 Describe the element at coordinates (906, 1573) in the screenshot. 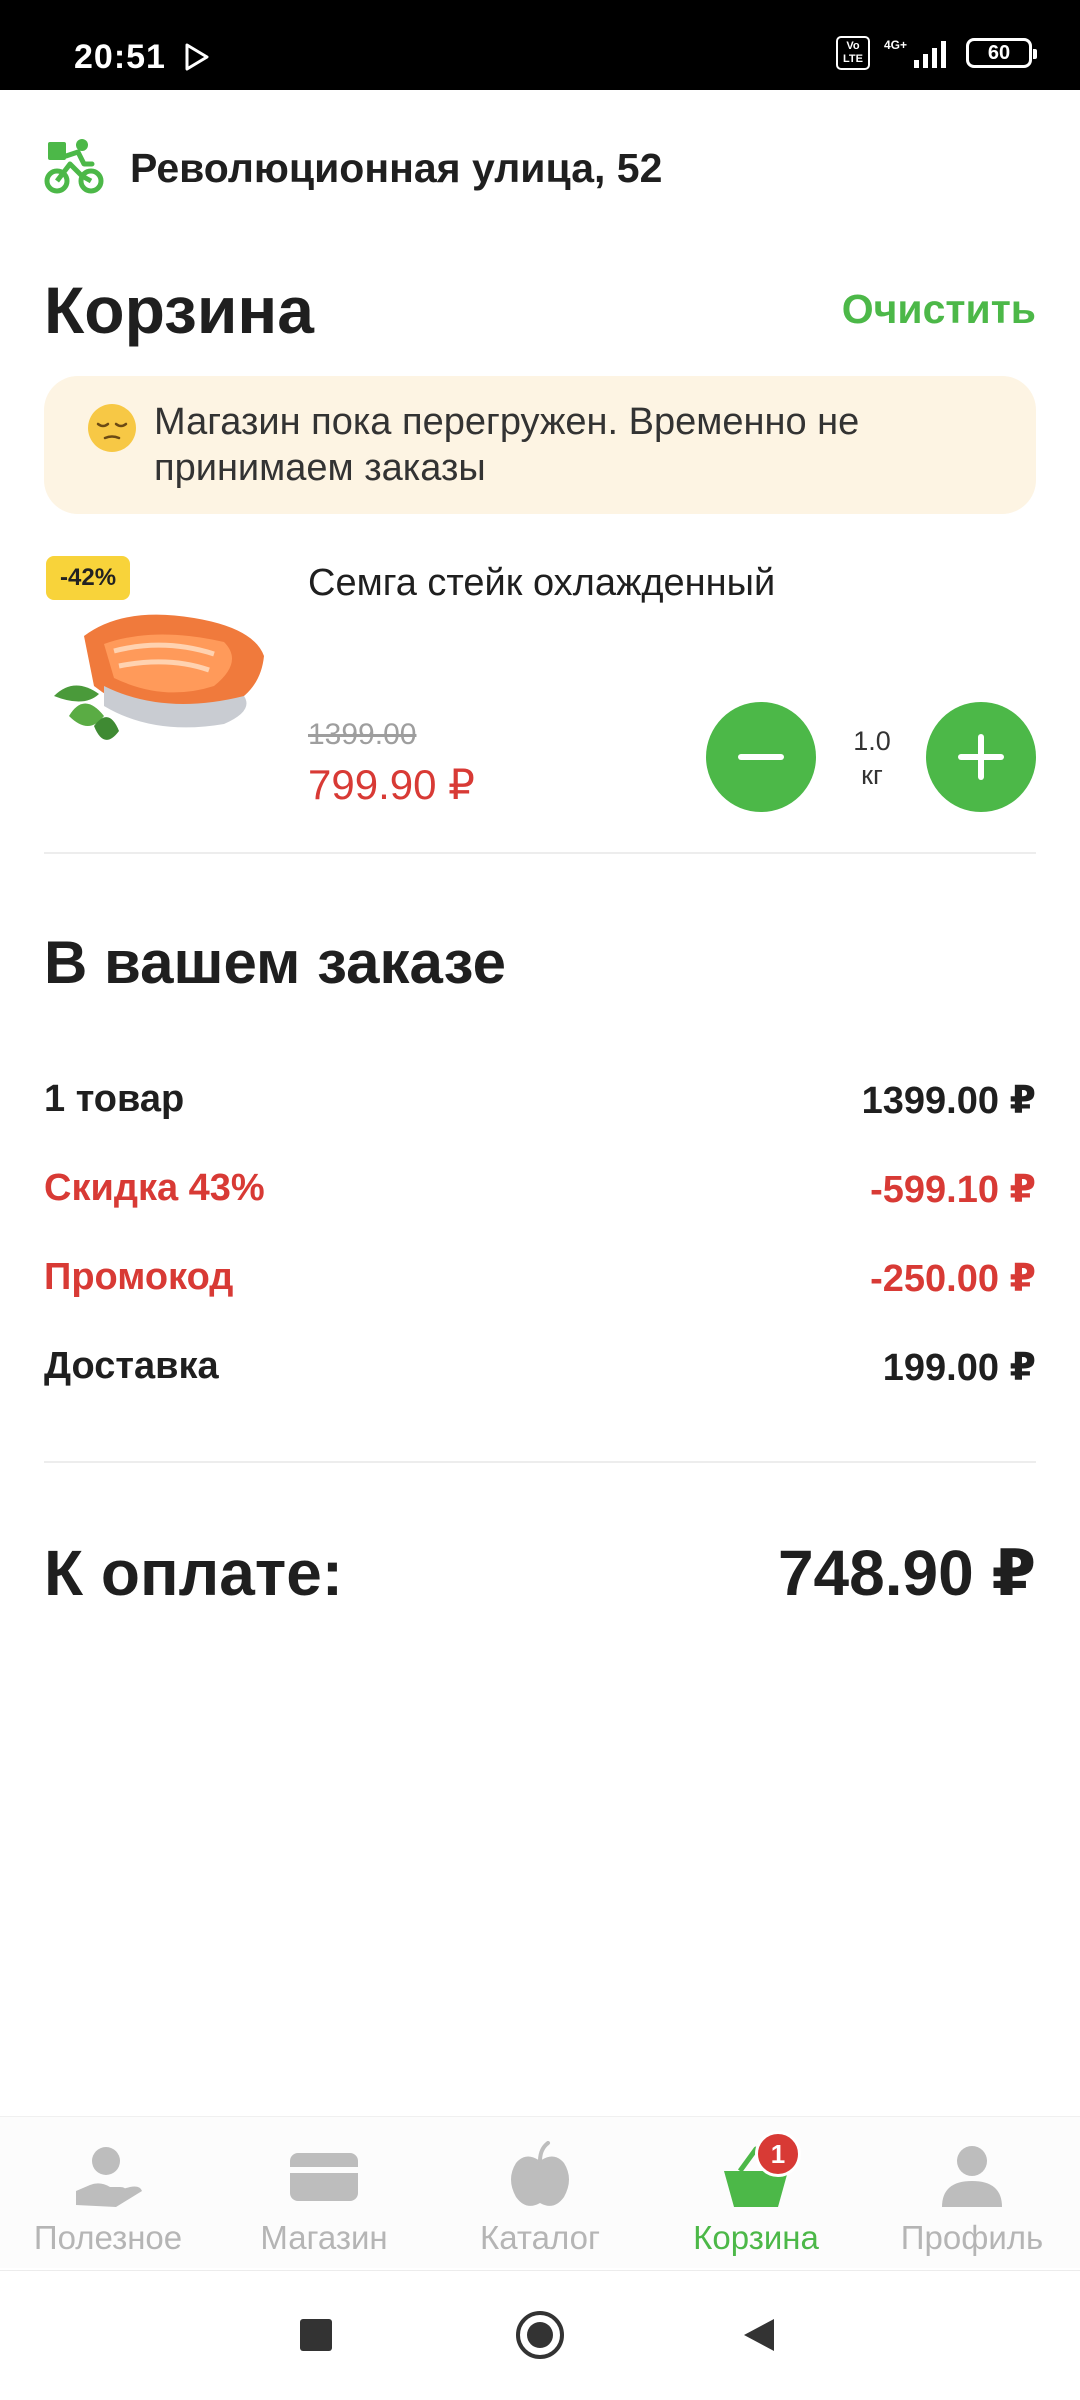

I see `total-value: 748.90 ₽` at that location.